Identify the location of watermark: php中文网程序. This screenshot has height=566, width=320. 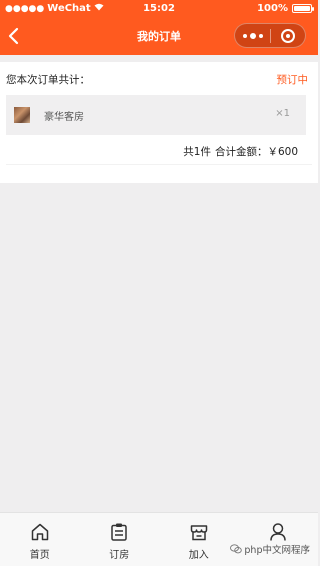
(270, 549).